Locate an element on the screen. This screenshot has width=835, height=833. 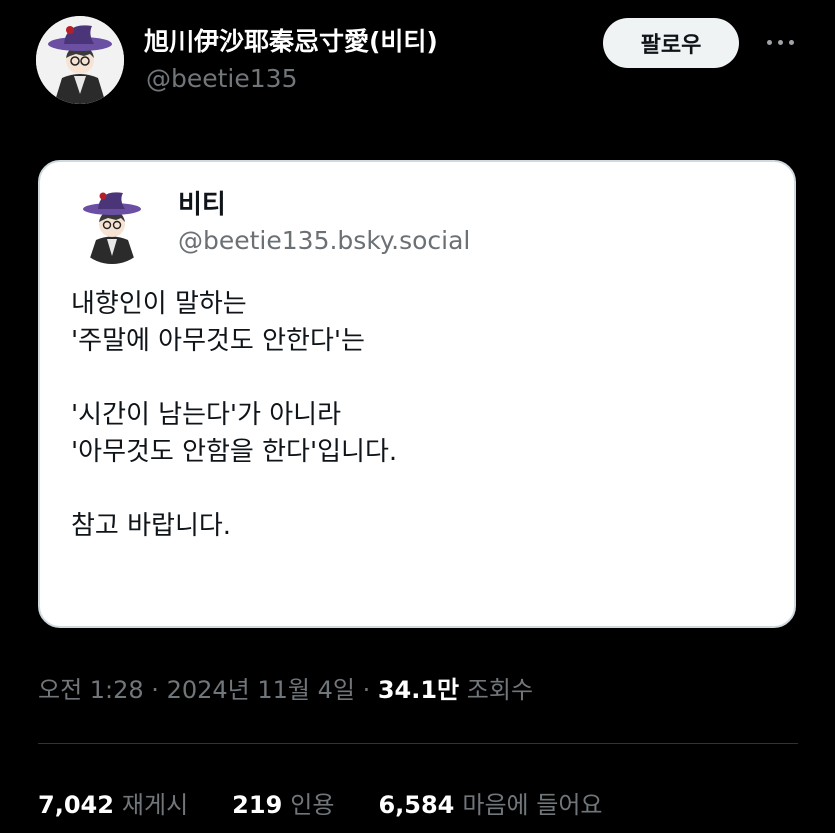
likes-label: 마음에 들어요 is located at coordinates (532, 805).